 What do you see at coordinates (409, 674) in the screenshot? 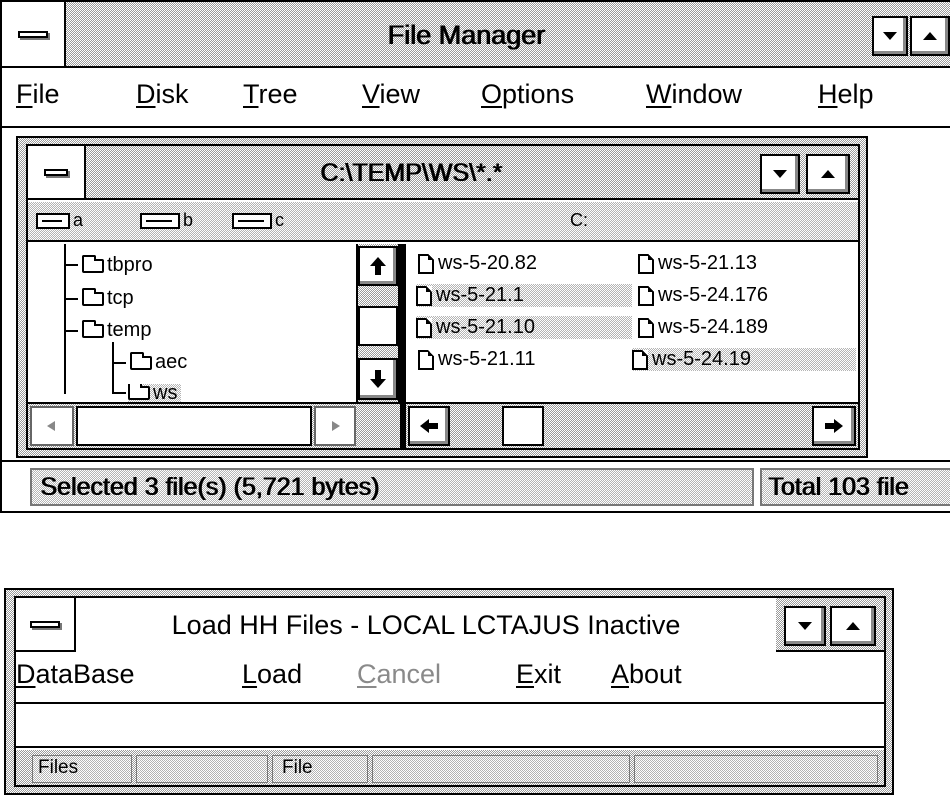
I see `menu-cancel-rest: ancel` at bounding box center [409, 674].